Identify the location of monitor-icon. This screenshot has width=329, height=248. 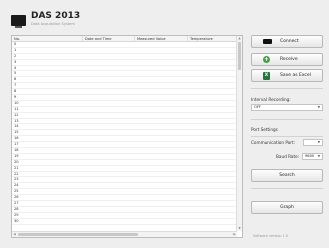
(18, 21).